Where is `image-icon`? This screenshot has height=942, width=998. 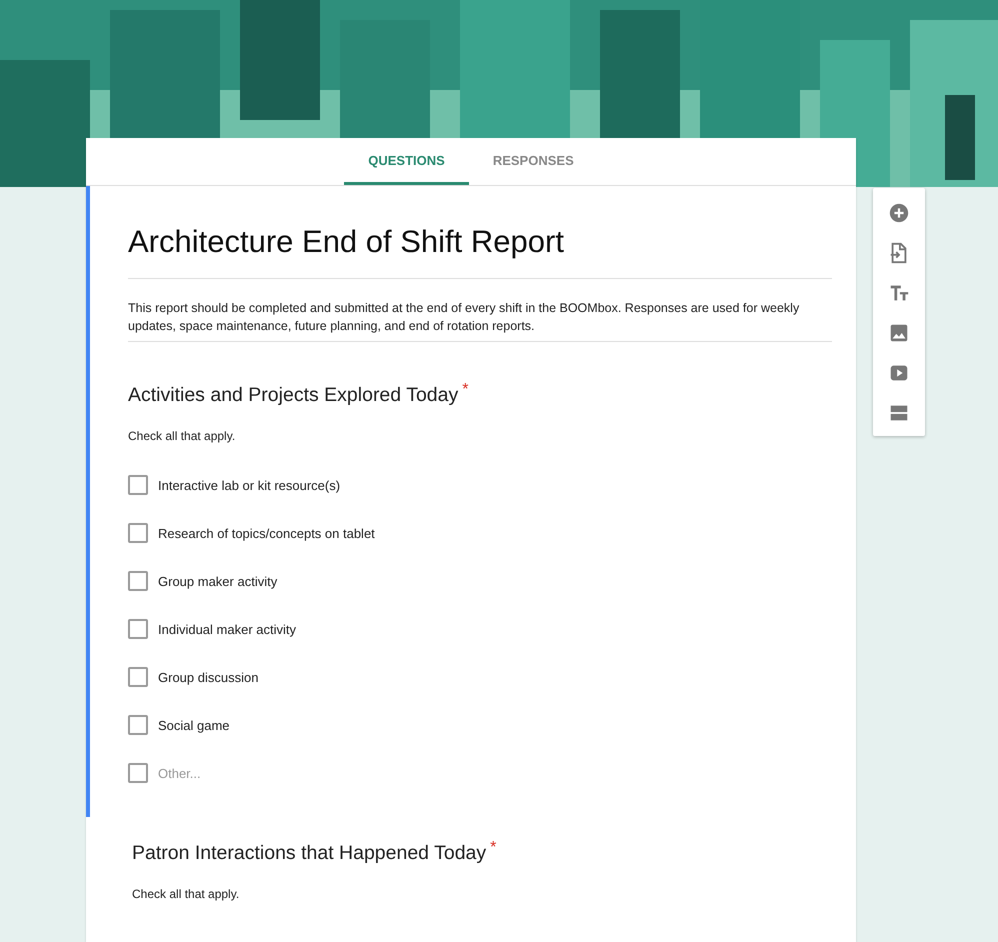 image-icon is located at coordinates (899, 333).